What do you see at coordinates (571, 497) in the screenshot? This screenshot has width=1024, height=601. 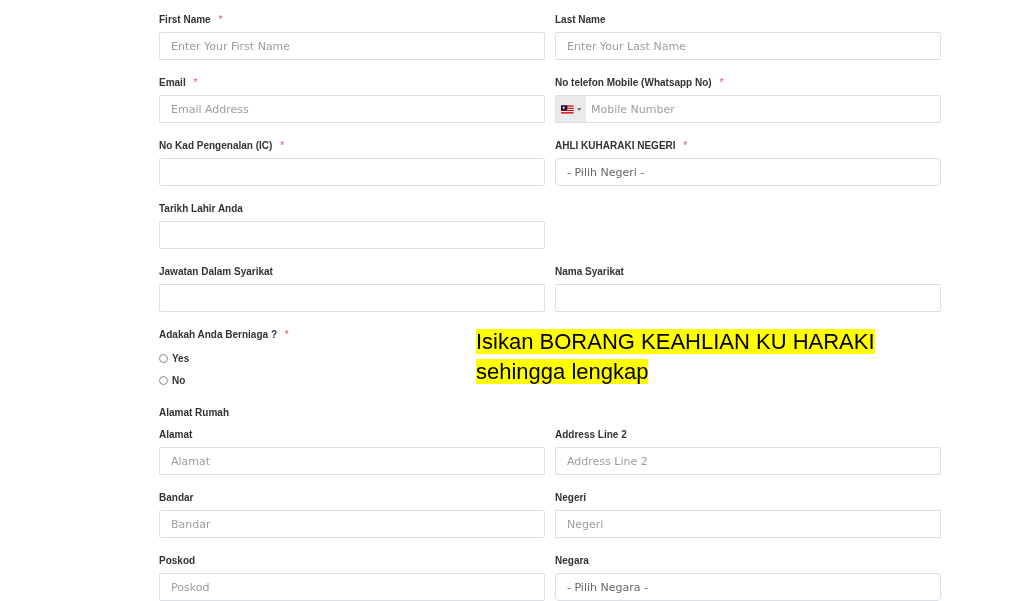 I see `field-label: Negeri` at bounding box center [571, 497].